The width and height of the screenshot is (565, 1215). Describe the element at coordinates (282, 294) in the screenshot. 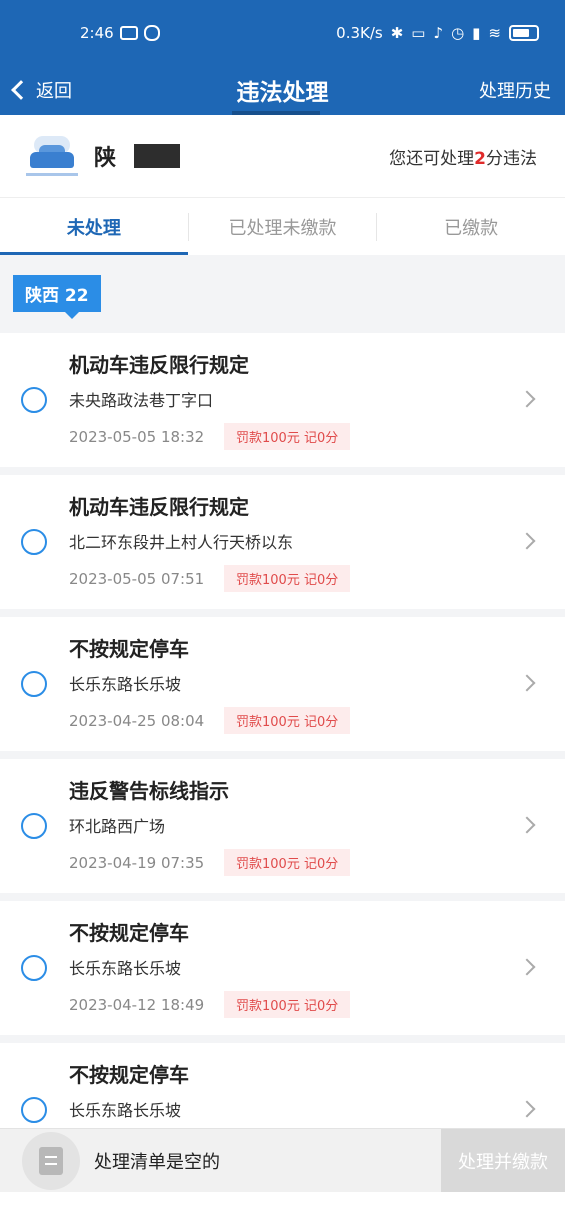

I see `region-area: 陕西 22` at that location.